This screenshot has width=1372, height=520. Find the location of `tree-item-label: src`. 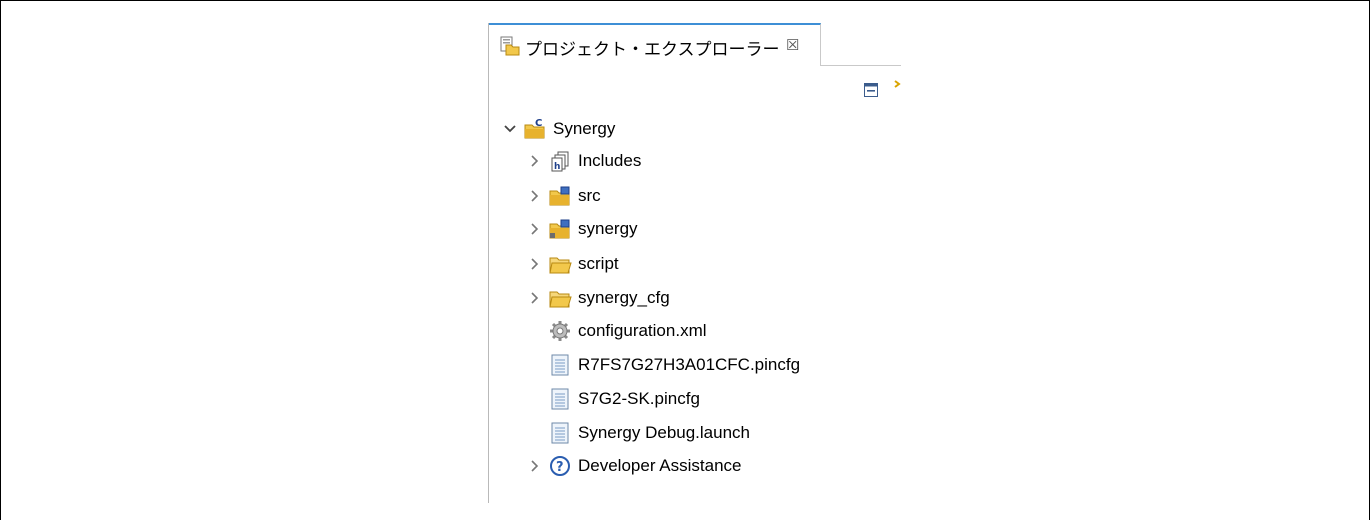

tree-item-label: src is located at coordinates (589, 195).